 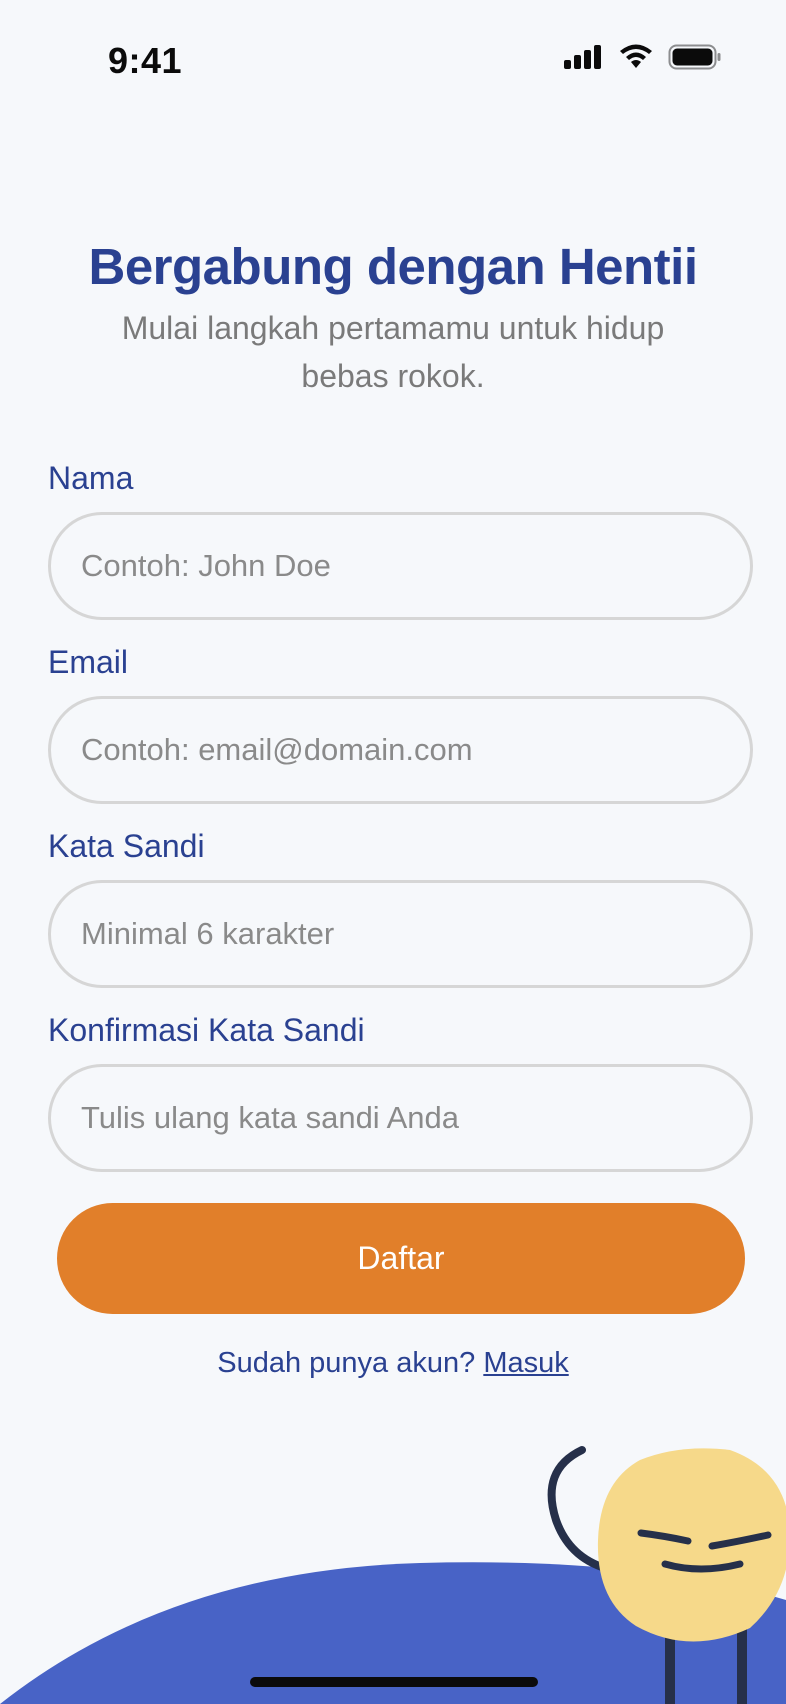 I want to click on name-field-group: Nama Contoh: John Doe, so click(x=400, y=539).